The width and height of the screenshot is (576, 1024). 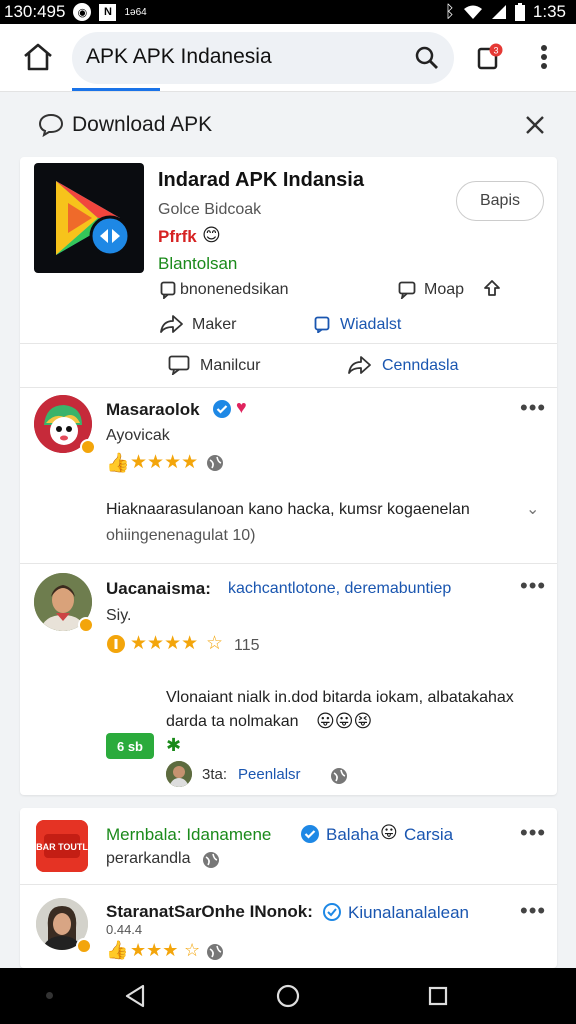 I want to click on avatar, so click(x=179, y=774).